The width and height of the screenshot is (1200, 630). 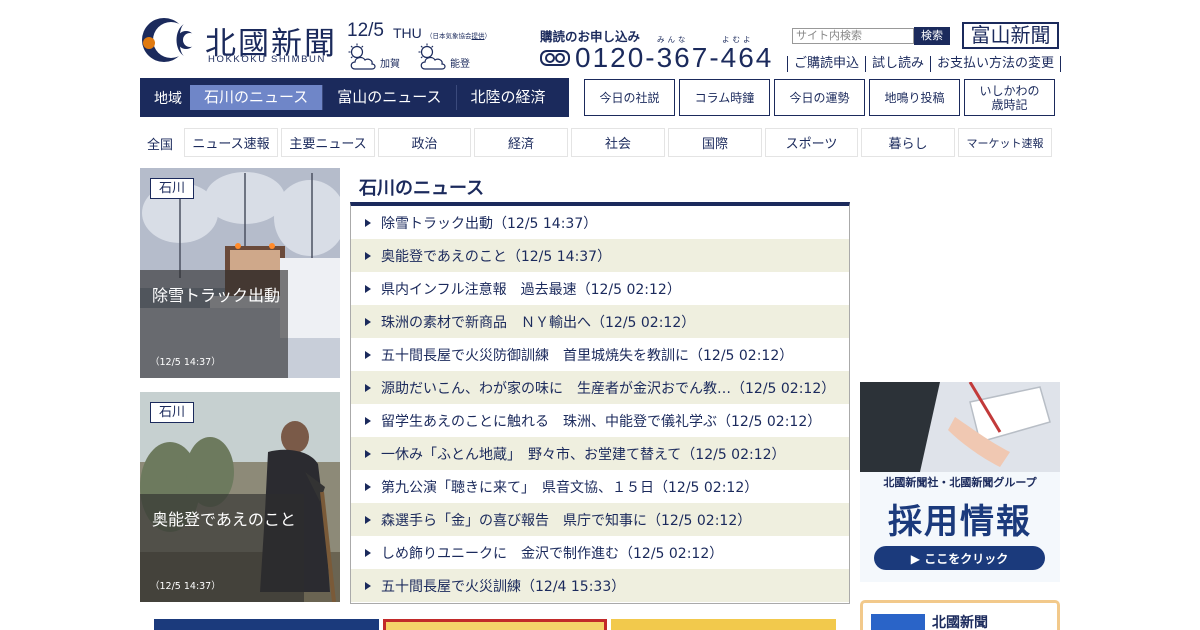 I want to click on link-trial: 試し読み, so click(x=897, y=64).